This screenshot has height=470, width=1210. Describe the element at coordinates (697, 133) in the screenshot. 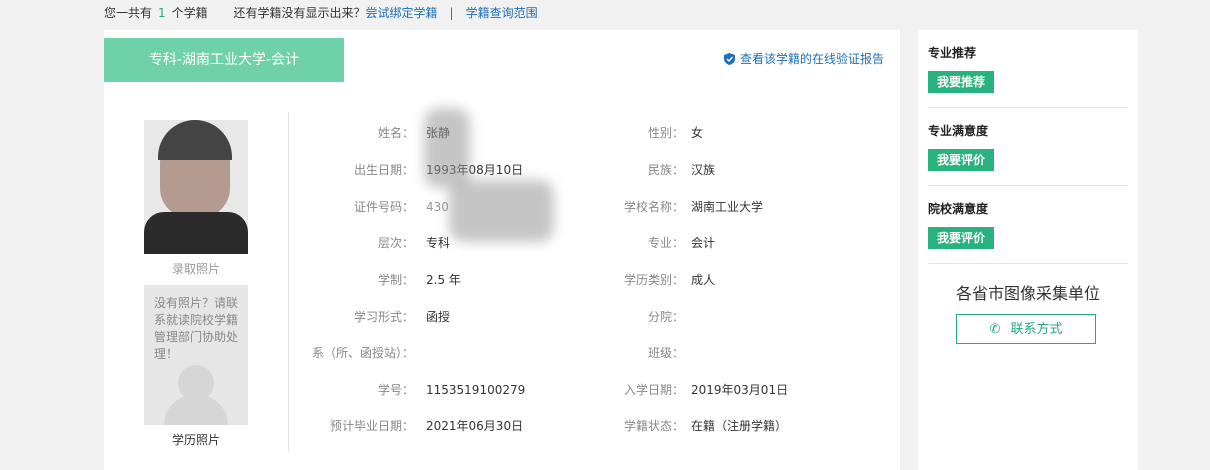

I see `gender-value: 女` at that location.